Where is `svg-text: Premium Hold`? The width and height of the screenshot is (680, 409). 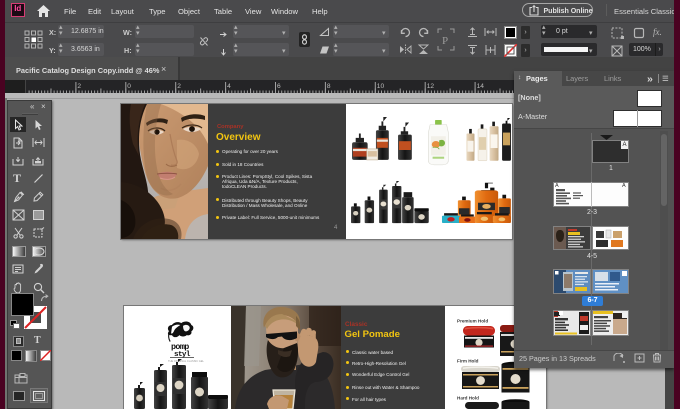
svg-text: Premium Hold is located at coordinates (472, 321).